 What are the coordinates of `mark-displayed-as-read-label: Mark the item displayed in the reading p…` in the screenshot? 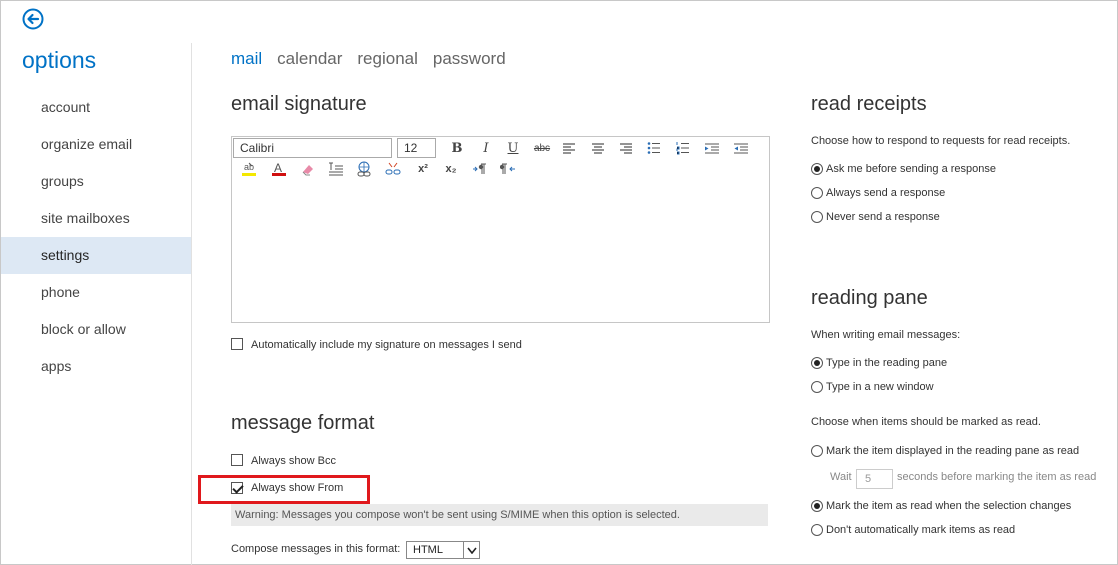 It's located at (952, 451).